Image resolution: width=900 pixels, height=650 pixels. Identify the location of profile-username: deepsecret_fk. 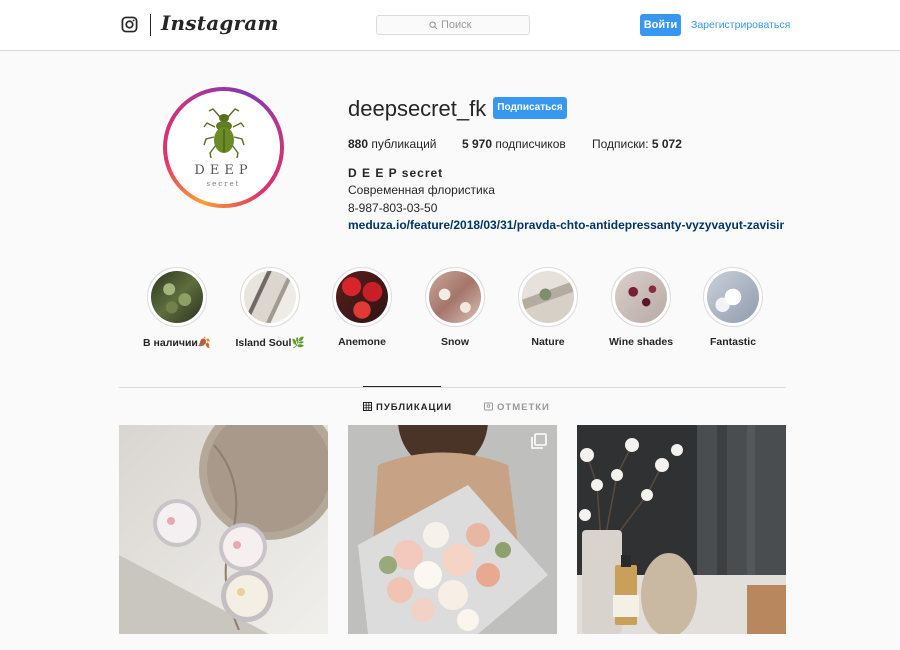
(417, 108).